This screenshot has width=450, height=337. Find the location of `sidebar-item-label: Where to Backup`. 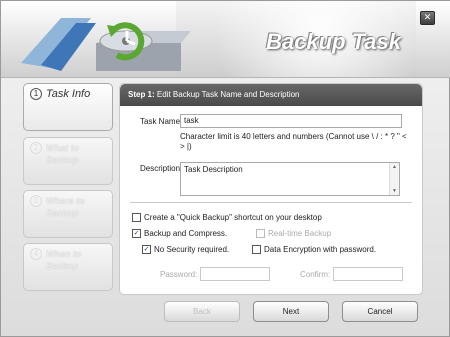

sidebar-item-label: Where to Backup is located at coordinates (65, 207).